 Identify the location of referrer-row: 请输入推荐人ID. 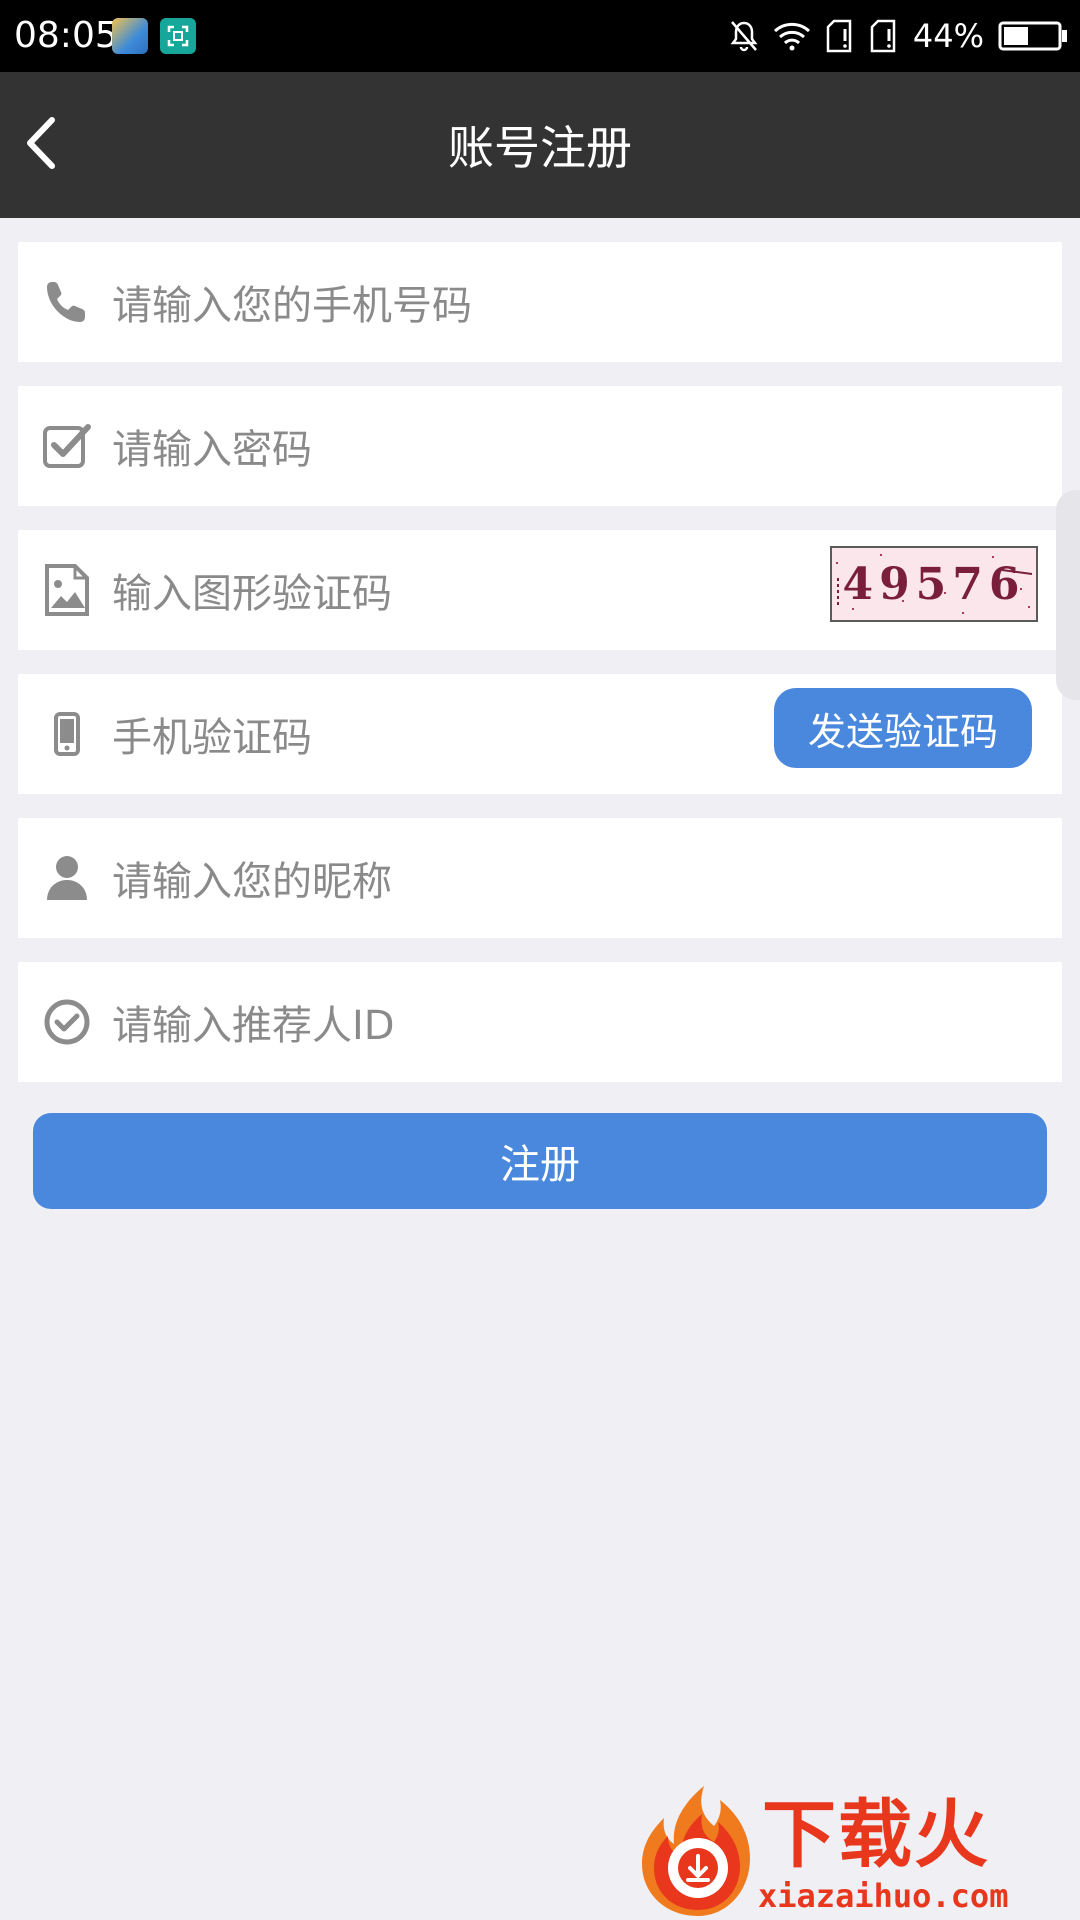
(540, 1022).